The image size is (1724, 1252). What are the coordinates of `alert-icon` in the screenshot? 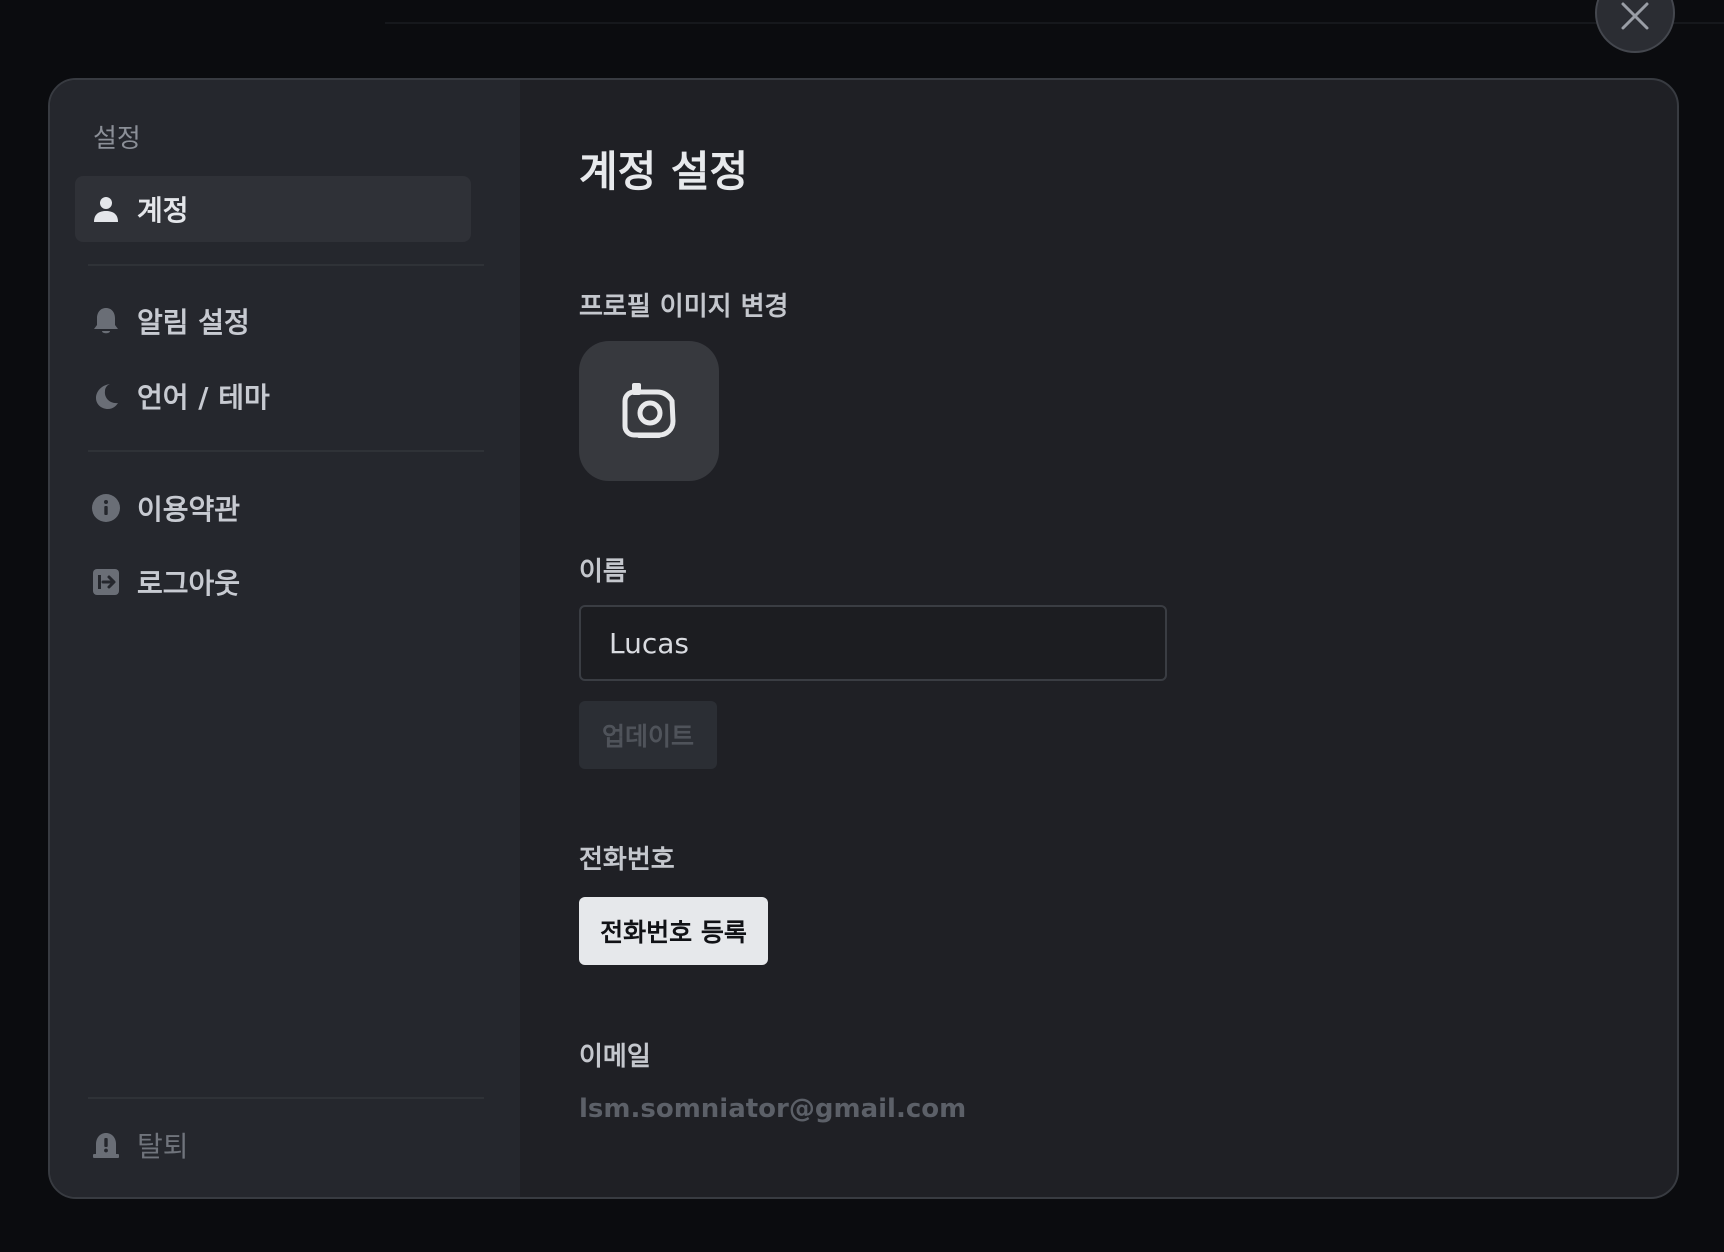 It's located at (106, 1145).